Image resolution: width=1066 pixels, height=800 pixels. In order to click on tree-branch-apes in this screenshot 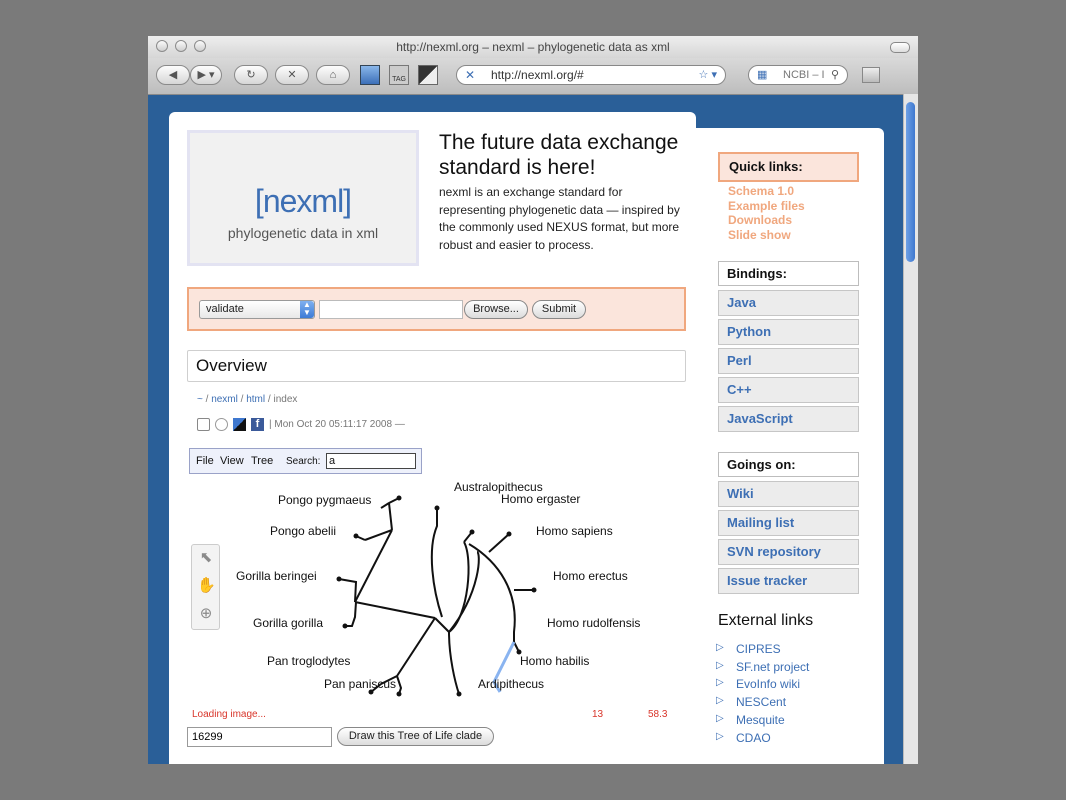, I will do `click(395, 610)`.